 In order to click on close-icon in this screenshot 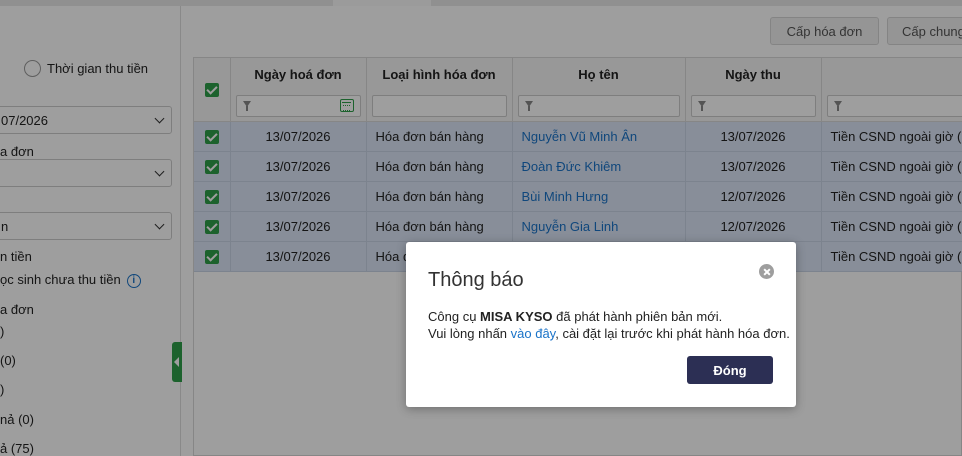, I will do `click(766, 271)`.